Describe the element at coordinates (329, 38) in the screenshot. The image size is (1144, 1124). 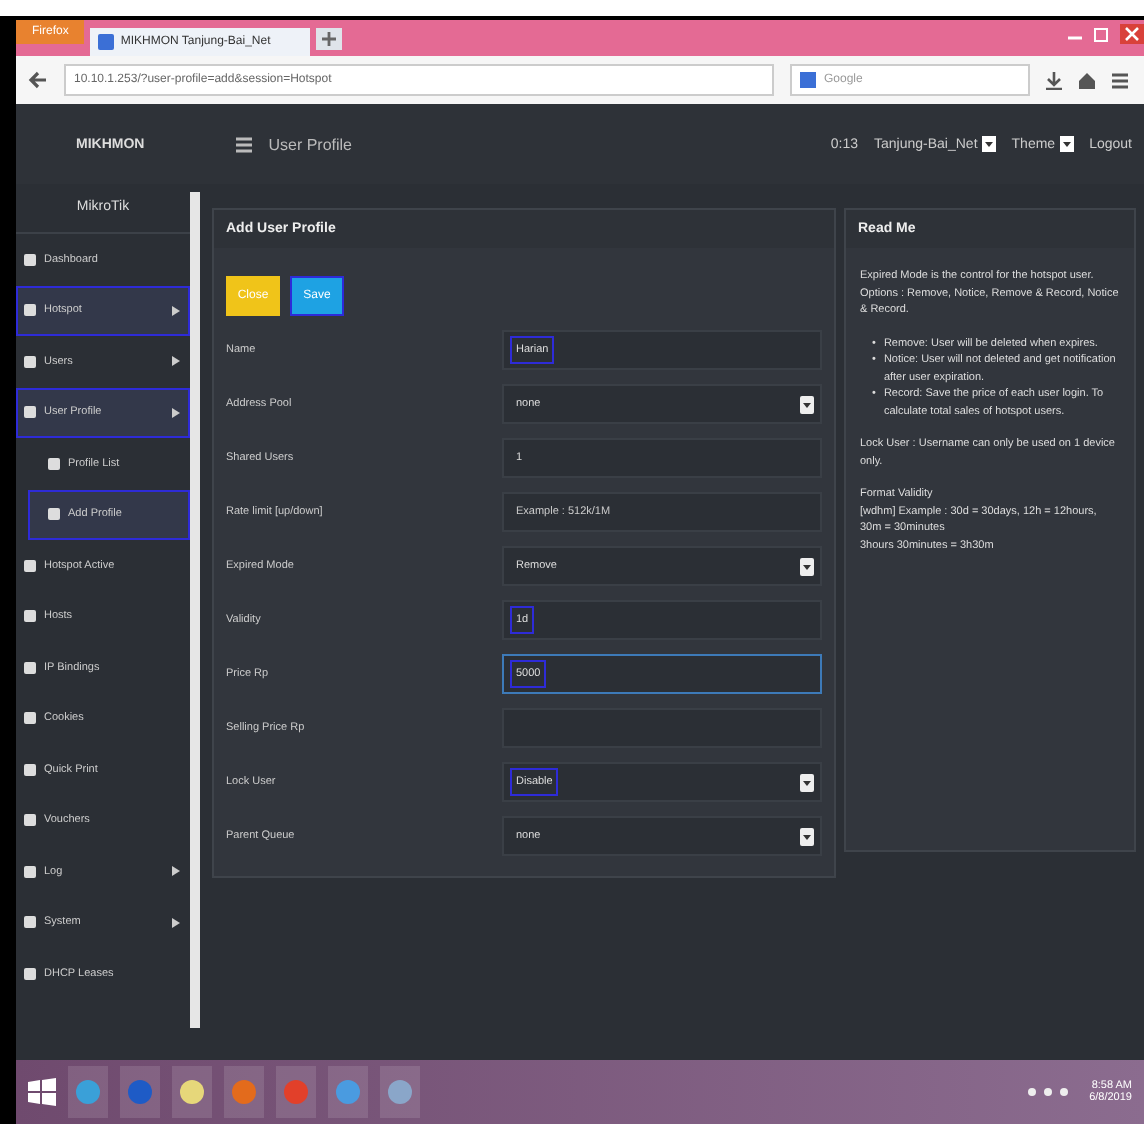
I see `new-tab-button` at that location.